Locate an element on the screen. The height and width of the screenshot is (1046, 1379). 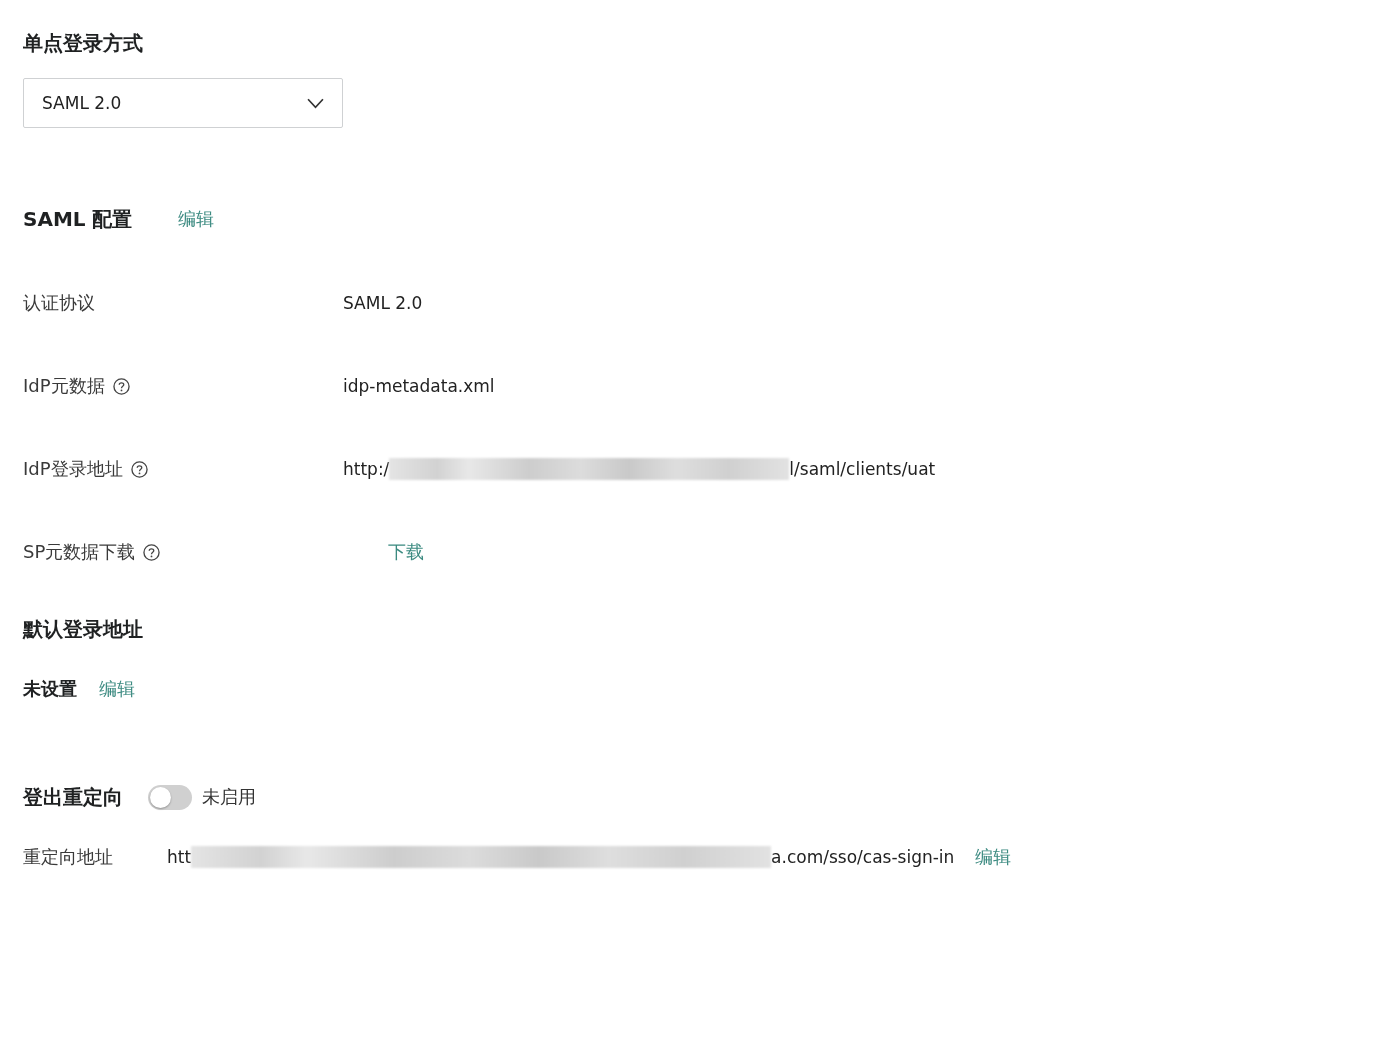
field-value: http:/ is located at coordinates (366, 469).